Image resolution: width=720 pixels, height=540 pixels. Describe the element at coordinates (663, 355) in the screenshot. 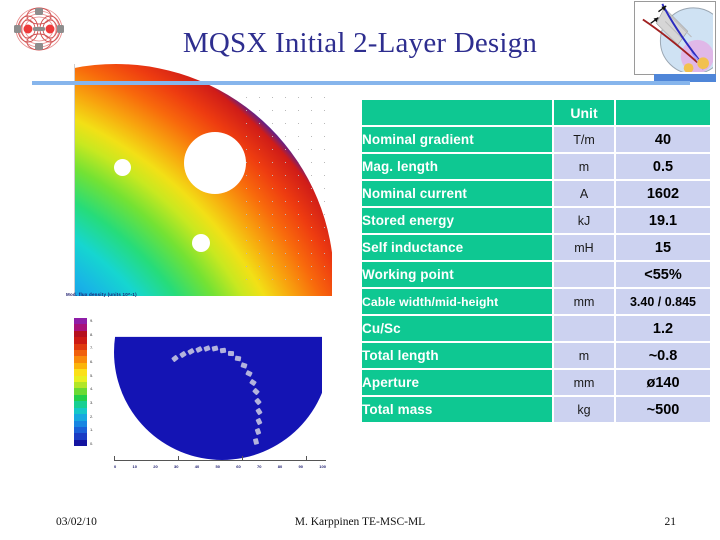

I see `row-value: ~0.8` at that location.